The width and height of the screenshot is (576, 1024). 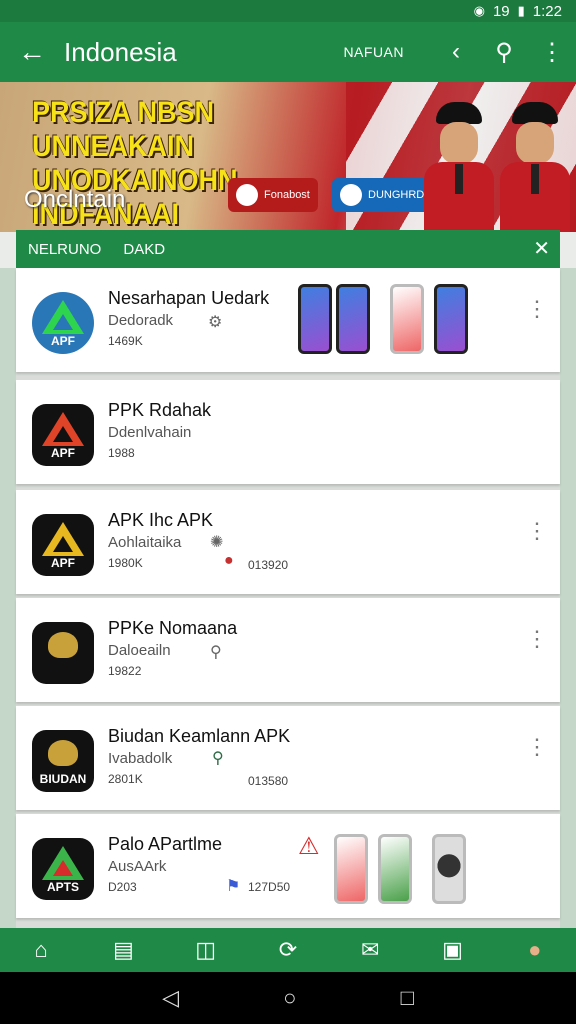 I want to click on arrow-left-icon: ←, so click(x=32, y=52).